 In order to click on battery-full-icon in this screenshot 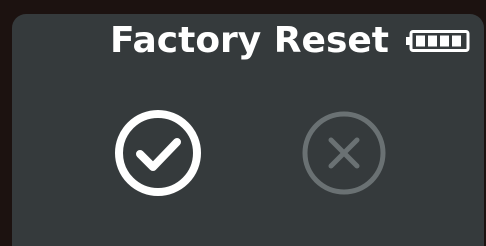, I will do `click(438, 41)`.